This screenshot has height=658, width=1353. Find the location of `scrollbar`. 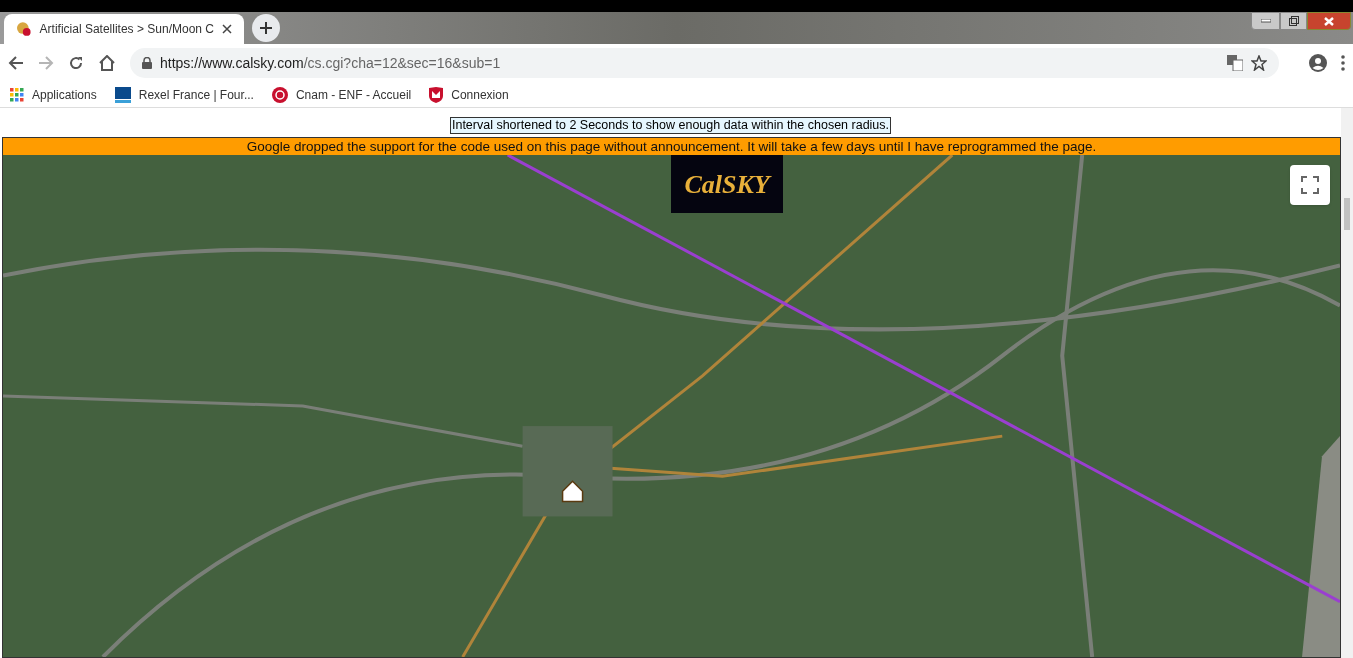

scrollbar is located at coordinates (1347, 383).